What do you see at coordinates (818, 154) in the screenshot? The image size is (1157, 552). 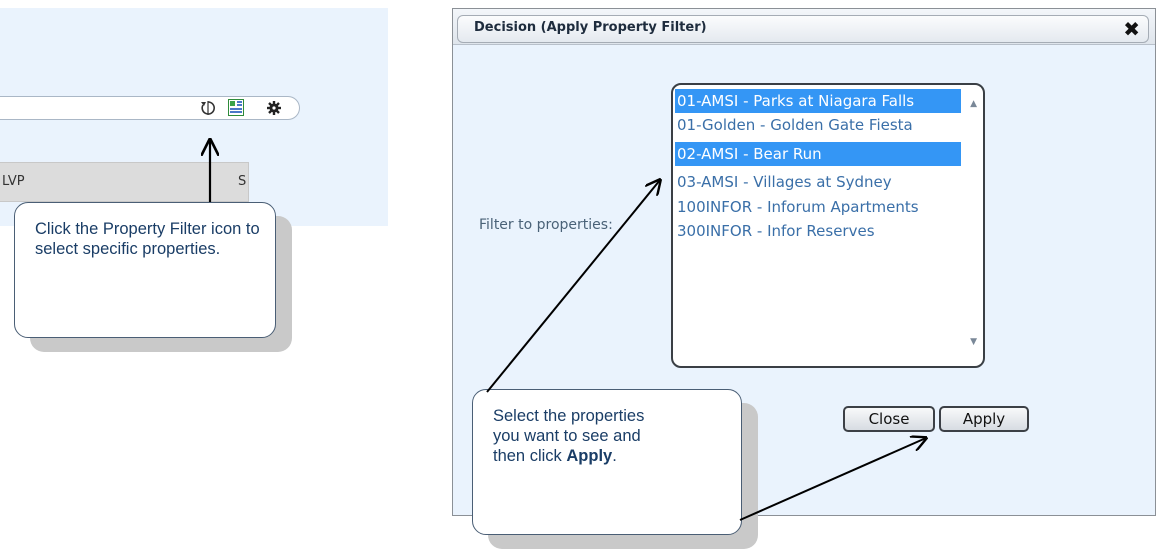 I see `property-option: 02-AMSI - Bear Run` at bounding box center [818, 154].